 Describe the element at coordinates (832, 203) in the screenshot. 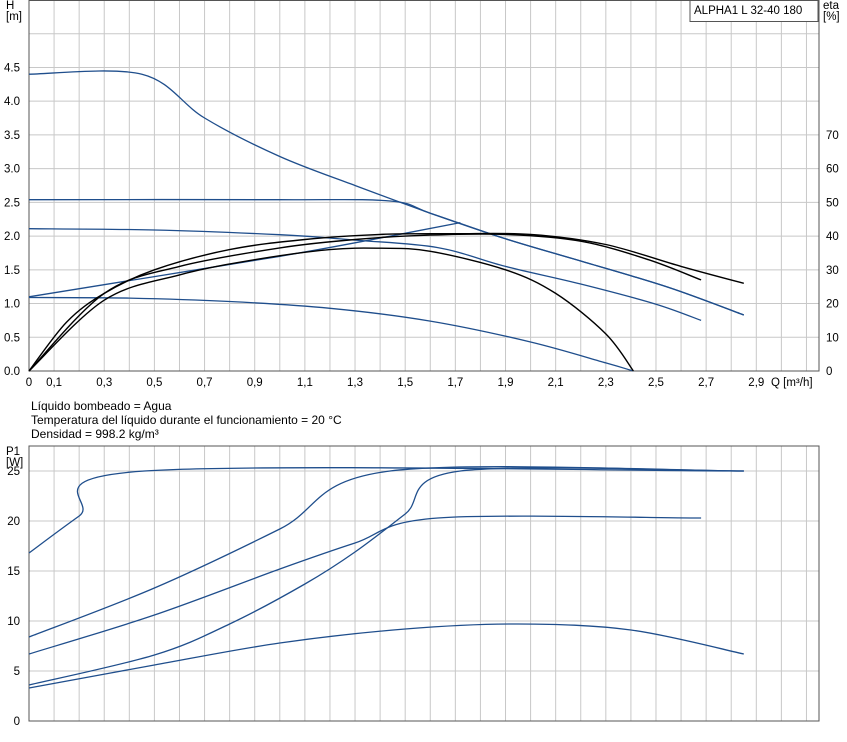

I see `eta-y-tick-label: 50` at that location.